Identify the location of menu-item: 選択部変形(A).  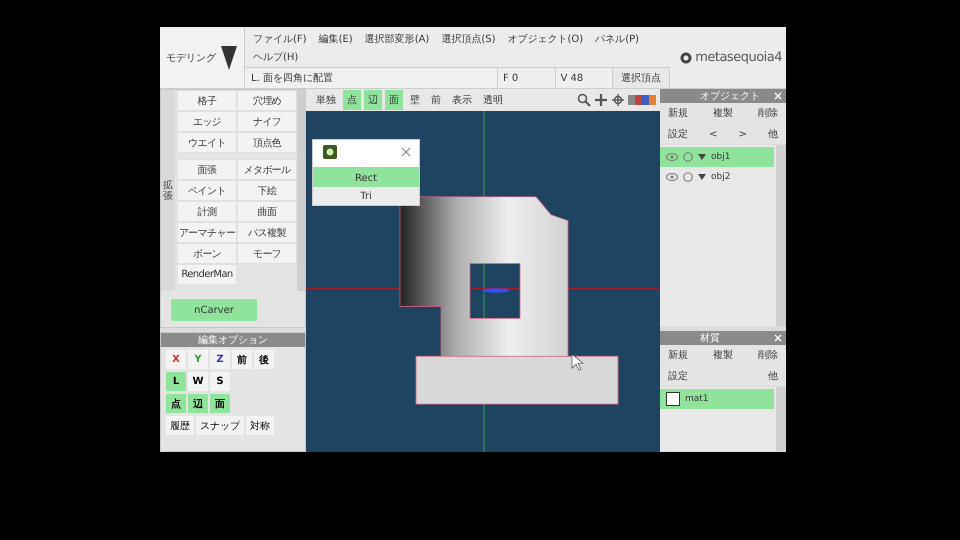
(397, 39).